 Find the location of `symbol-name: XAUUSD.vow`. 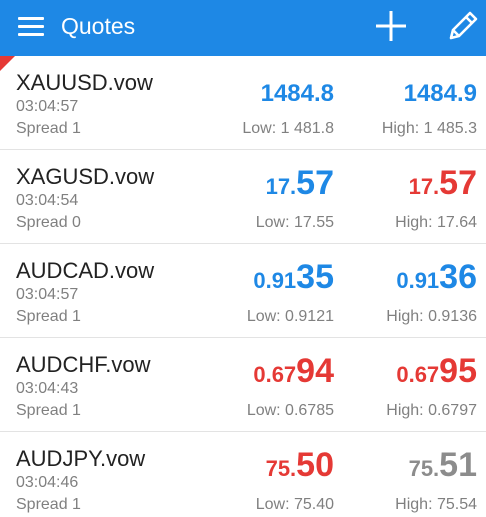

symbol-name: XAUUSD.vow is located at coordinates (84, 82).